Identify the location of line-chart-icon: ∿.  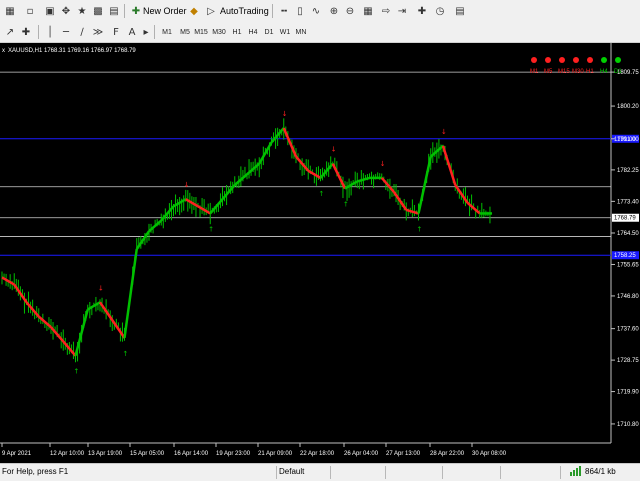
(316, 11).